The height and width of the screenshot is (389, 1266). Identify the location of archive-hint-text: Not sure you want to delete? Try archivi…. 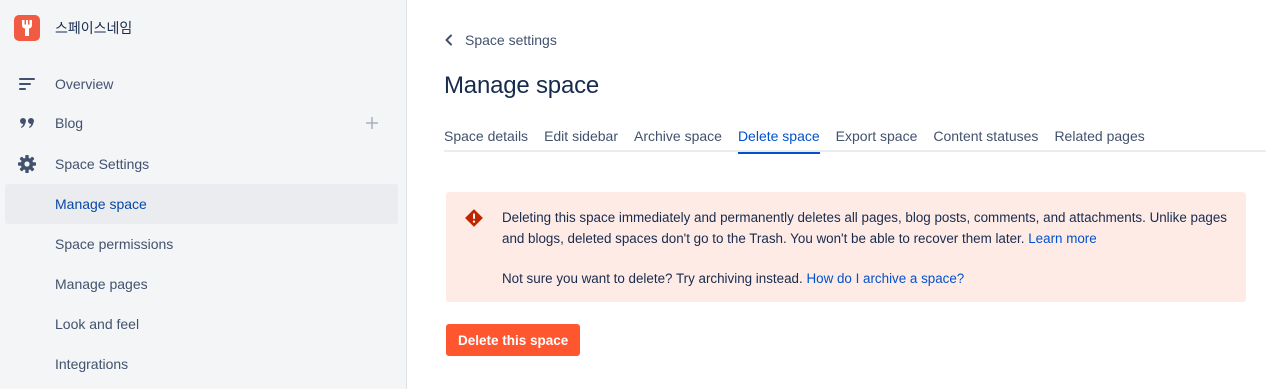
(652, 278).